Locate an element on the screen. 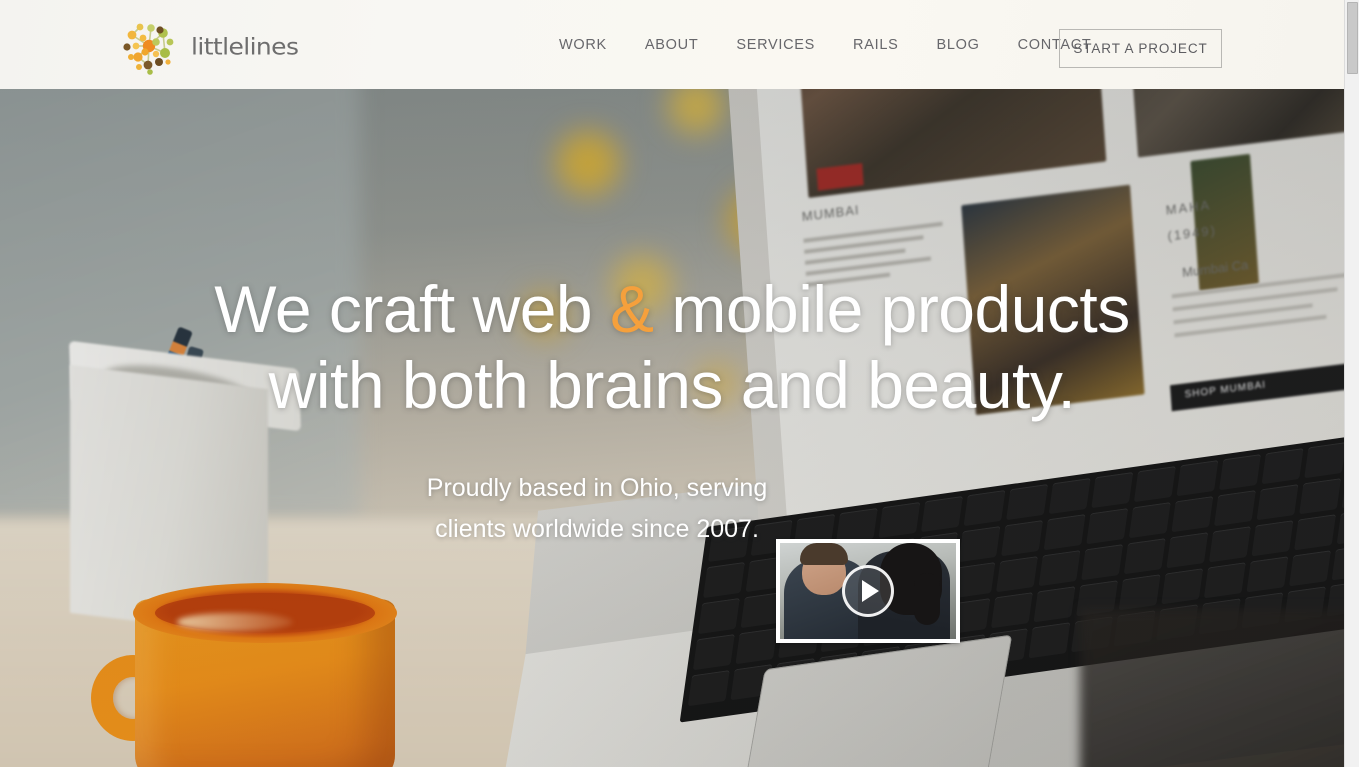 This screenshot has height=767, width=1359. scrollbar-thumb is located at coordinates (1352, 38).